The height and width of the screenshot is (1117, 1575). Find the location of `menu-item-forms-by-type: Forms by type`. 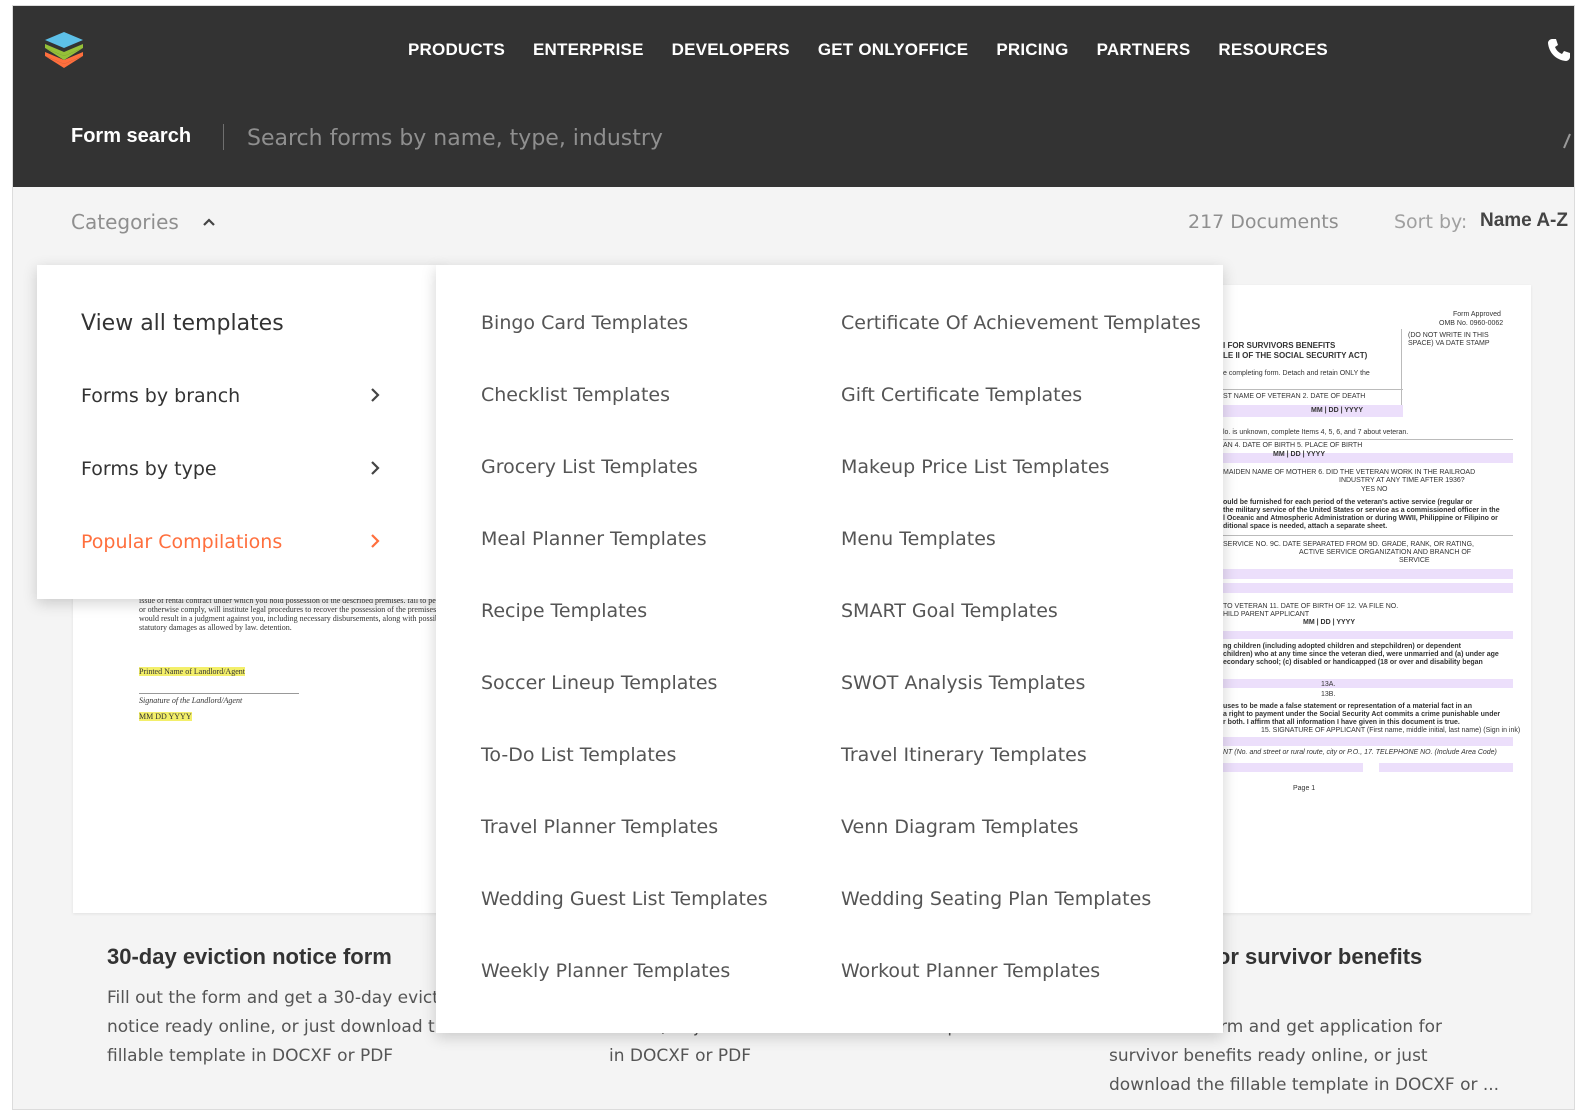

menu-item-forms-by-type: Forms by type is located at coordinates (149, 469).